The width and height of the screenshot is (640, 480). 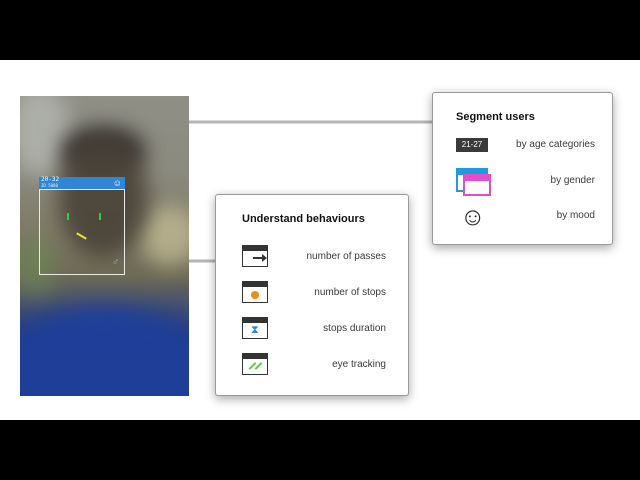 What do you see at coordinates (49, 185) in the screenshot?
I see `face-id-label: ID 5080` at bounding box center [49, 185].